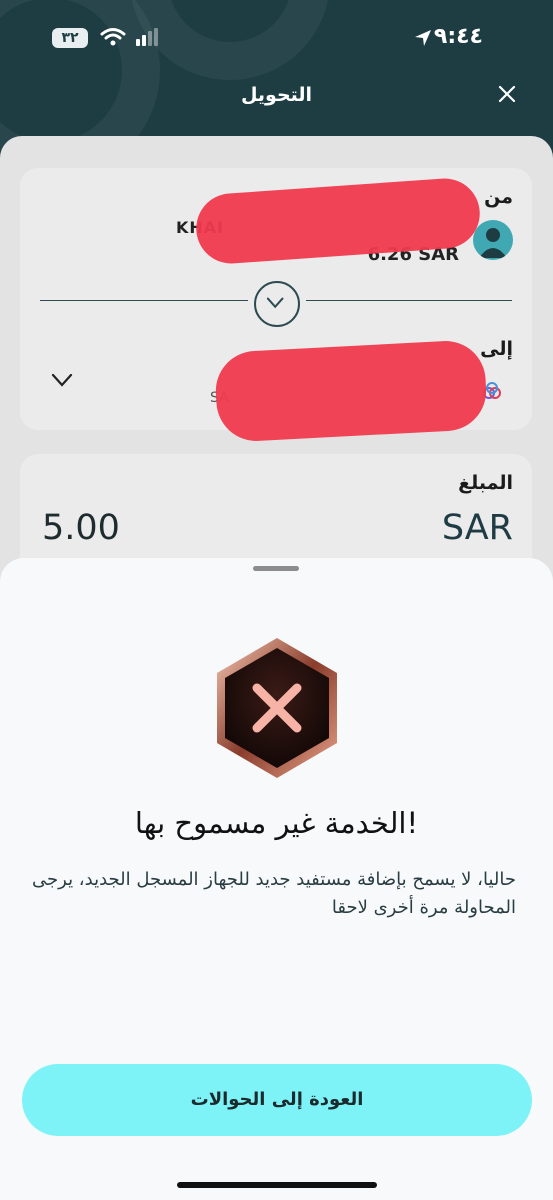  I want to click on to-label: إلى, so click(496, 349).